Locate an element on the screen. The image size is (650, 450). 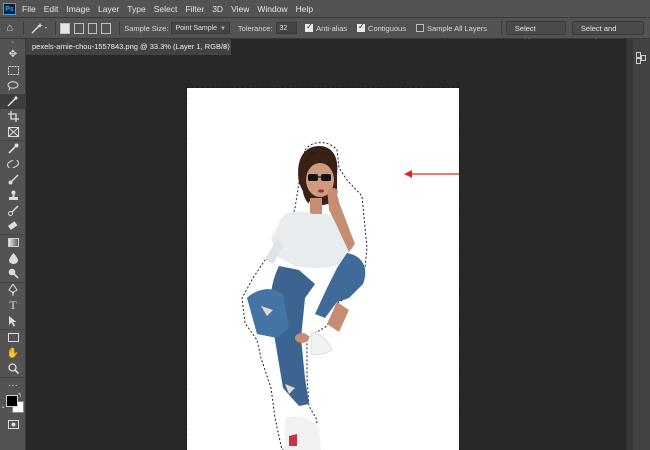
contiguous-option: Contiguous is located at coordinates (383, 27).